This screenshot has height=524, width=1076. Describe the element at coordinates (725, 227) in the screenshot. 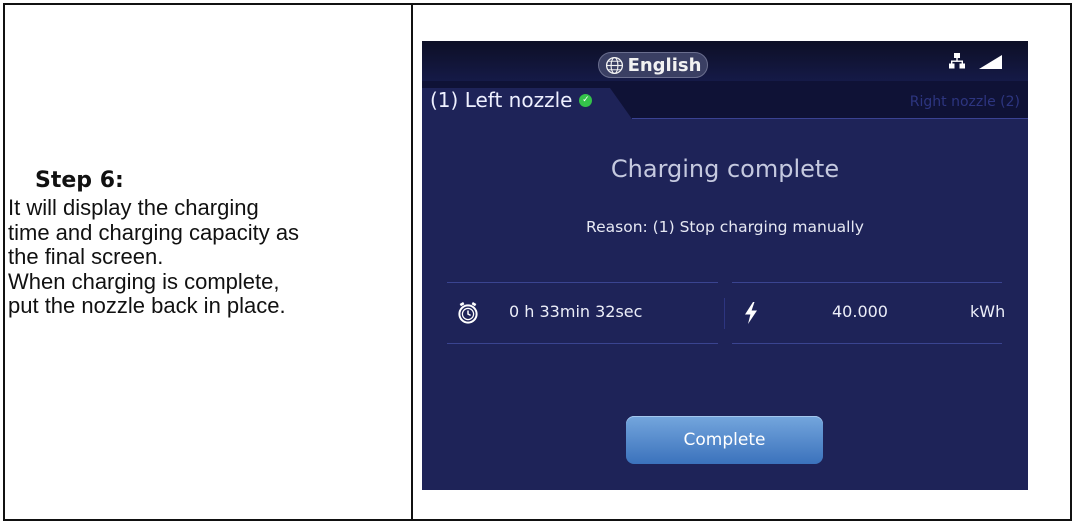

I see `stop-reason: Reason: (1) Stop charging manually` at that location.